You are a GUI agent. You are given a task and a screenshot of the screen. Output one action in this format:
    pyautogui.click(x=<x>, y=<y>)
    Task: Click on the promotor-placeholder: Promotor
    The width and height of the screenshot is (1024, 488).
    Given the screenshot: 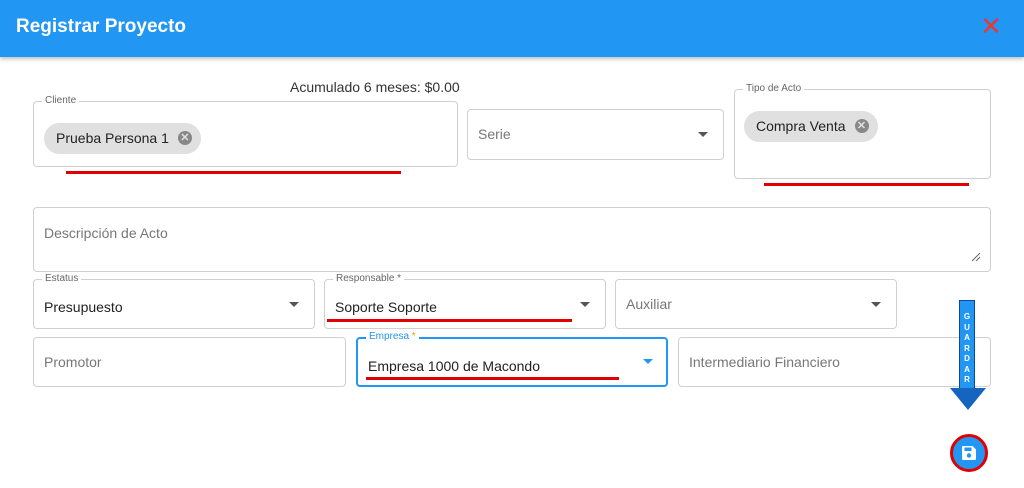 What is the action you would take?
    pyautogui.click(x=73, y=362)
    